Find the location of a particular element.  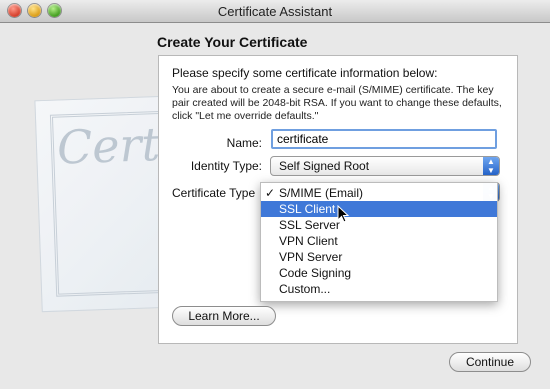

page-title: Create Your Certificate is located at coordinates (232, 42).